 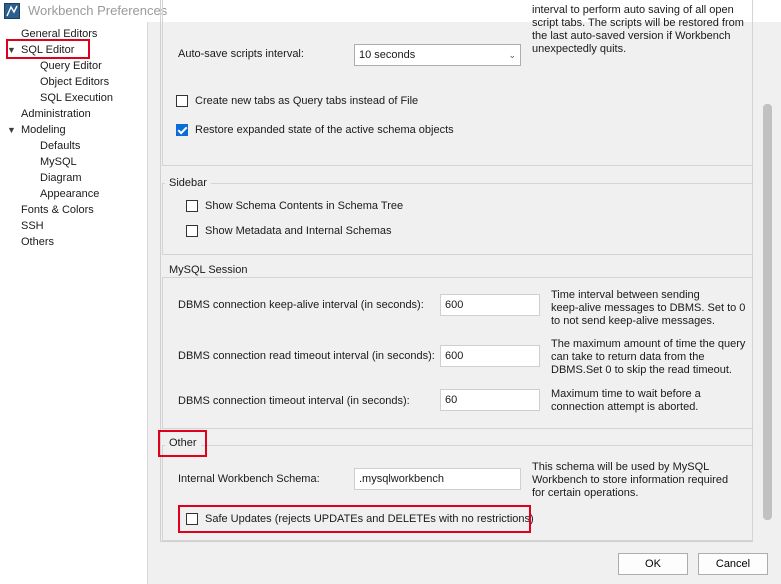 I want to click on sidebar-frame, so click(x=457, y=219).